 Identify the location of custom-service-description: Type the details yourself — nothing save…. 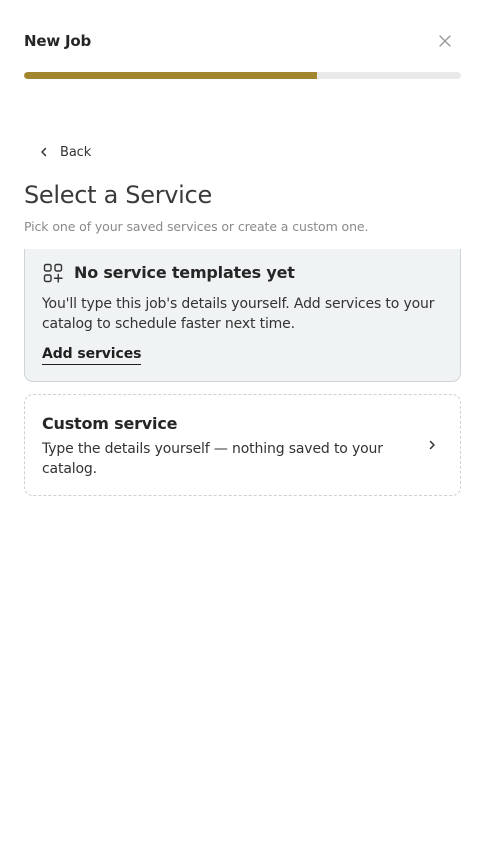
(212, 459).